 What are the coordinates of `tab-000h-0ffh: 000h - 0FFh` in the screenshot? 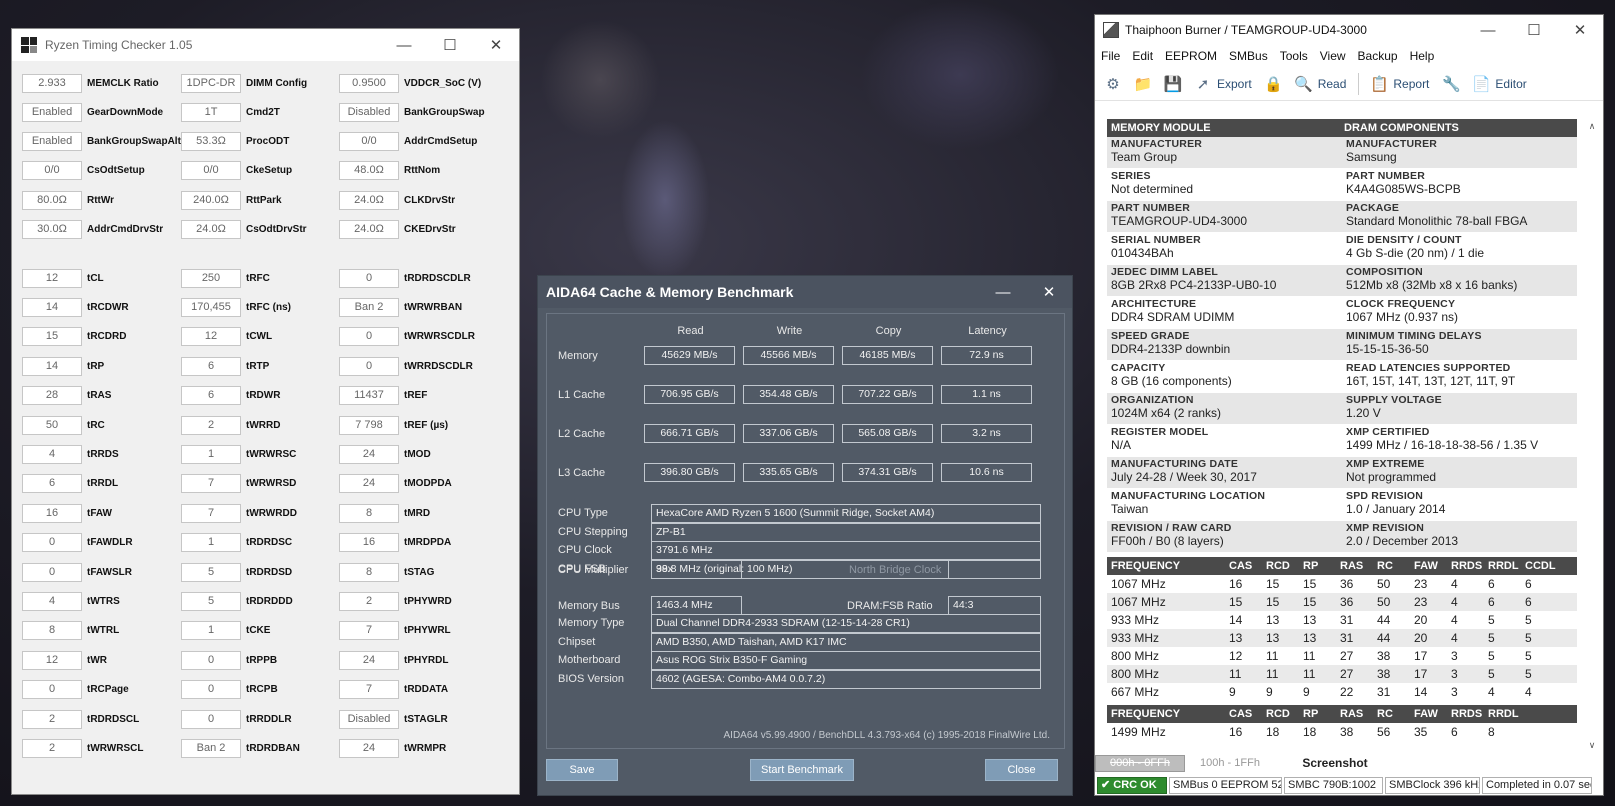 It's located at (1140, 763).